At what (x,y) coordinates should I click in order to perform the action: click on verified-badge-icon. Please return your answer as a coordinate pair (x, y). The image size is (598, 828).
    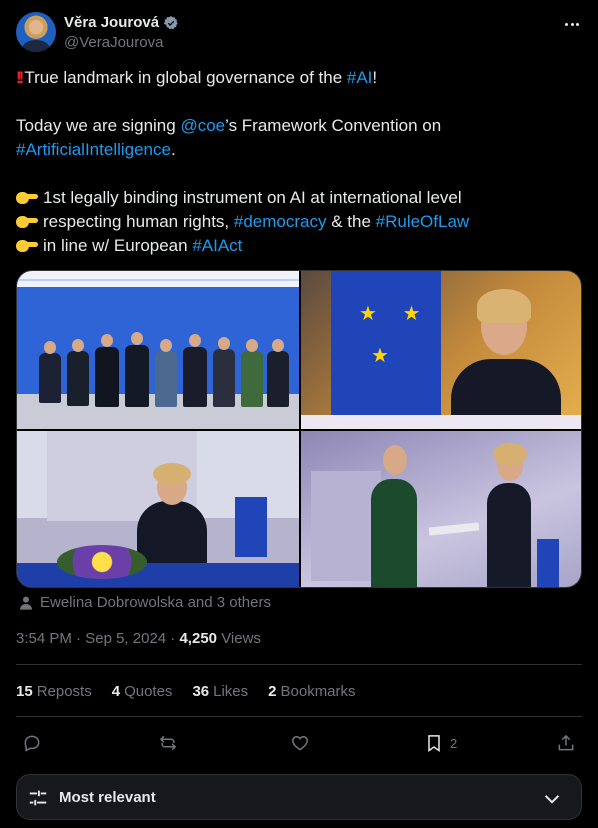
    Looking at the image, I should click on (170, 22).